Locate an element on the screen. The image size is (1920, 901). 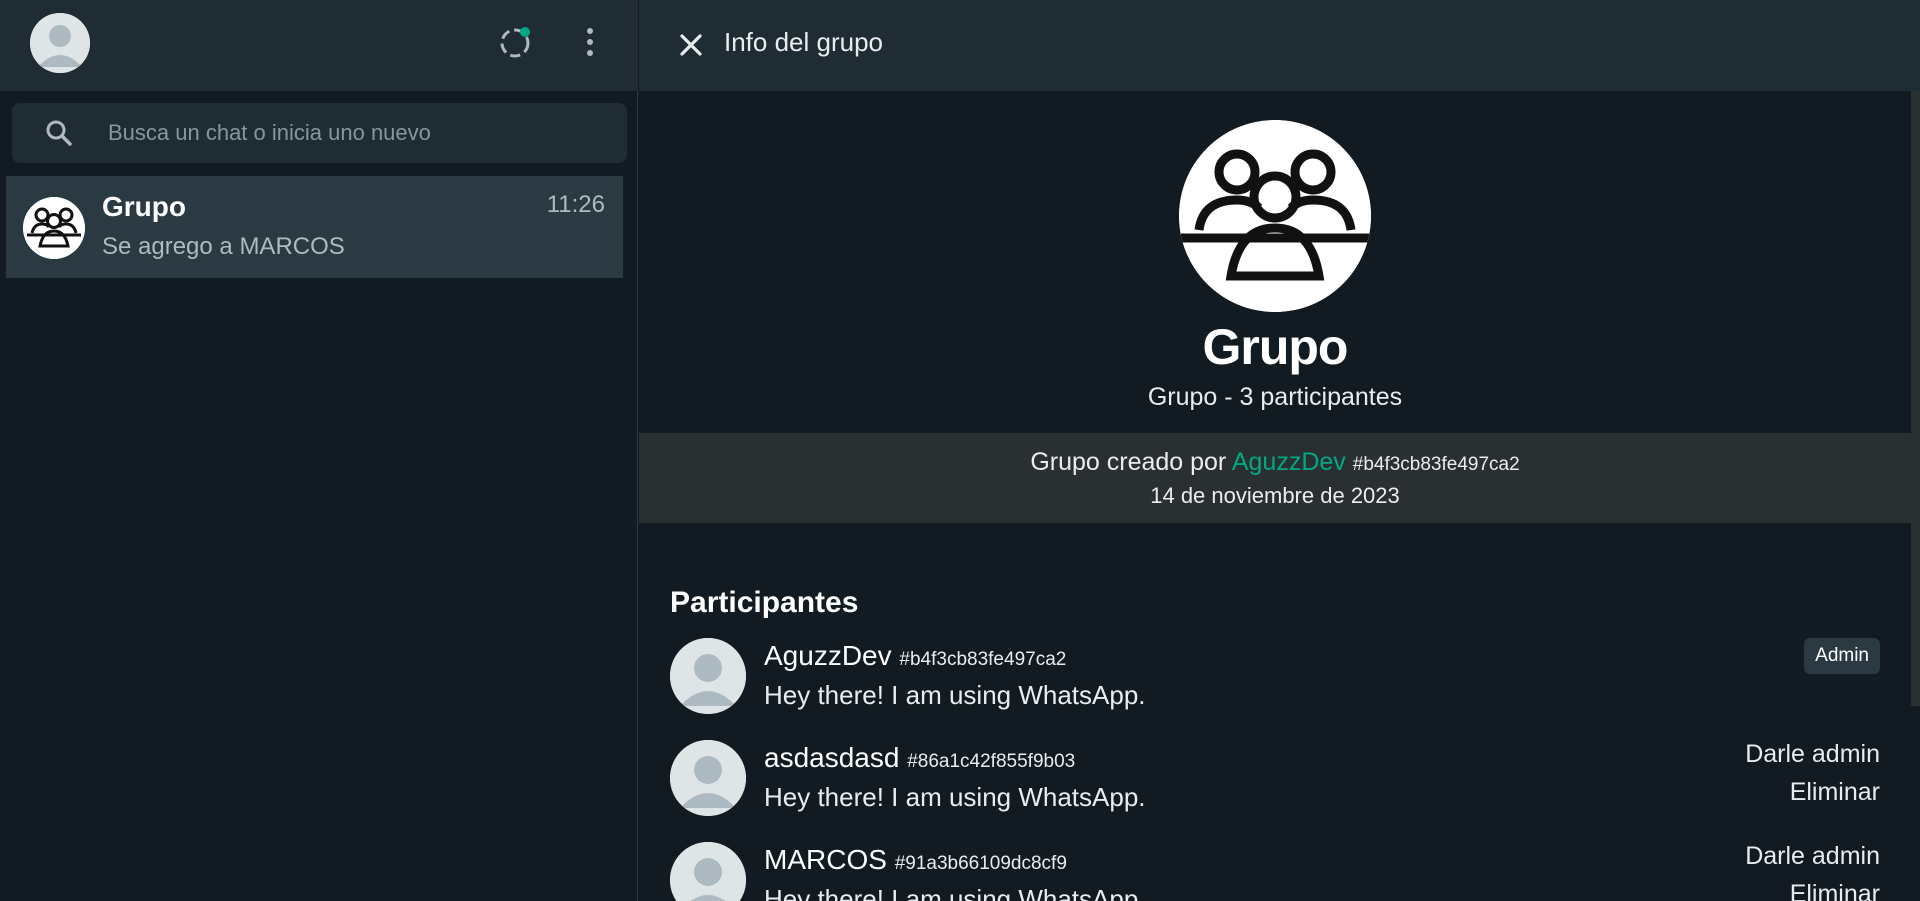
menu-icon is located at coordinates (590, 42).